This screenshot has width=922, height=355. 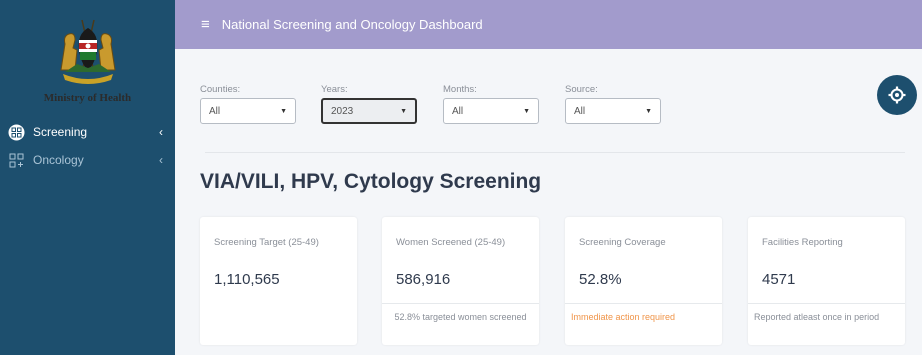 What do you see at coordinates (369, 111) in the screenshot?
I see `years-select: 2023 ▼` at bounding box center [369, 111].